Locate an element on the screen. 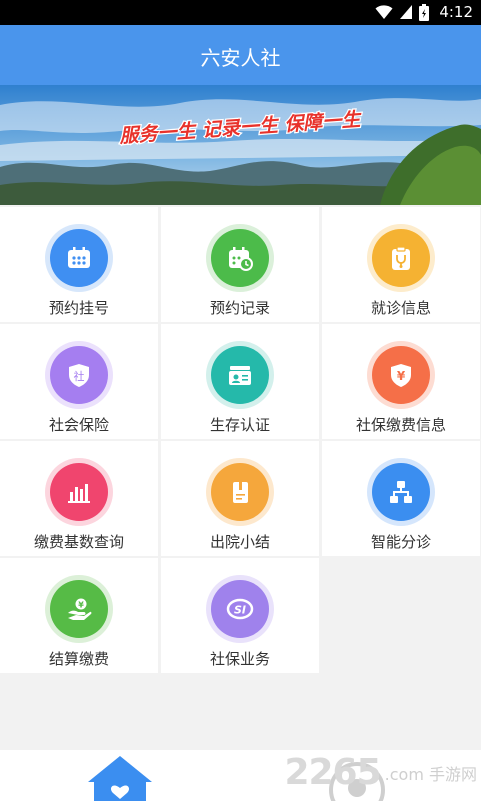 The height and width of the screenshot is (801, 481). site-watermark: 2265 .com 手游网 is located at coordinates (380, 772).